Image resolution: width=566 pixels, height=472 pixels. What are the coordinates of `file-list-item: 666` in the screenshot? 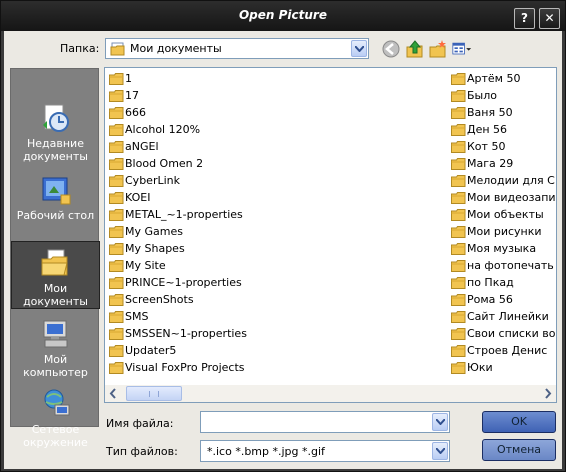 It's located at (278, 112).